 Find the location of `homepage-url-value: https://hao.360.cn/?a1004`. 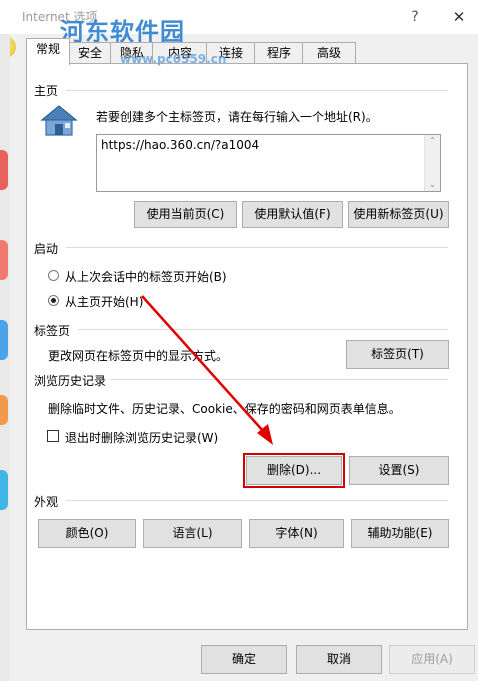

homepage-url-value: https://hao.360.cn/?a1004 is located at coordinates (180, 145).